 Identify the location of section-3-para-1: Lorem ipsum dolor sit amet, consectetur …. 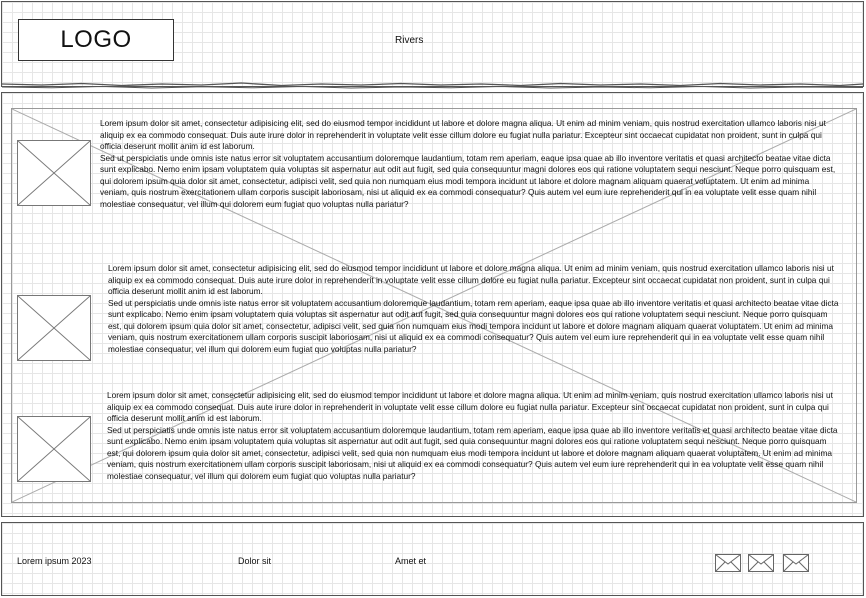
(470, 406).